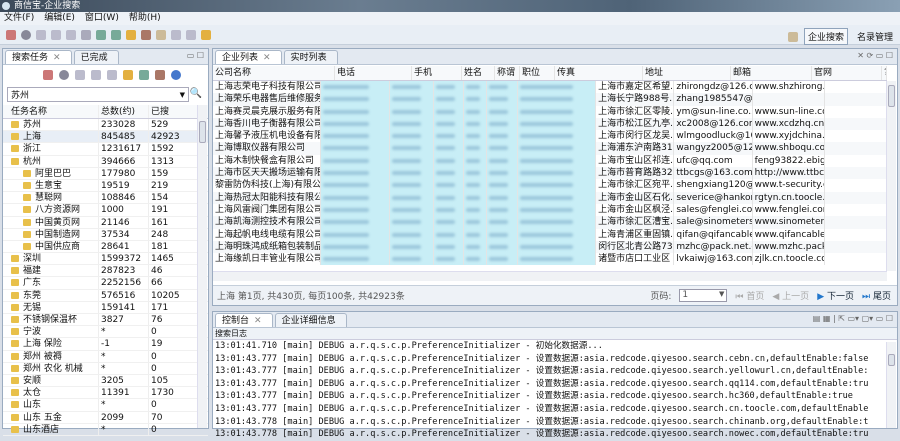 This screenshot has width=900, height=441. What do you see at coordinates (176, 34) in the screenshot?
I see `import-icon` at bounding box center [176, 34].